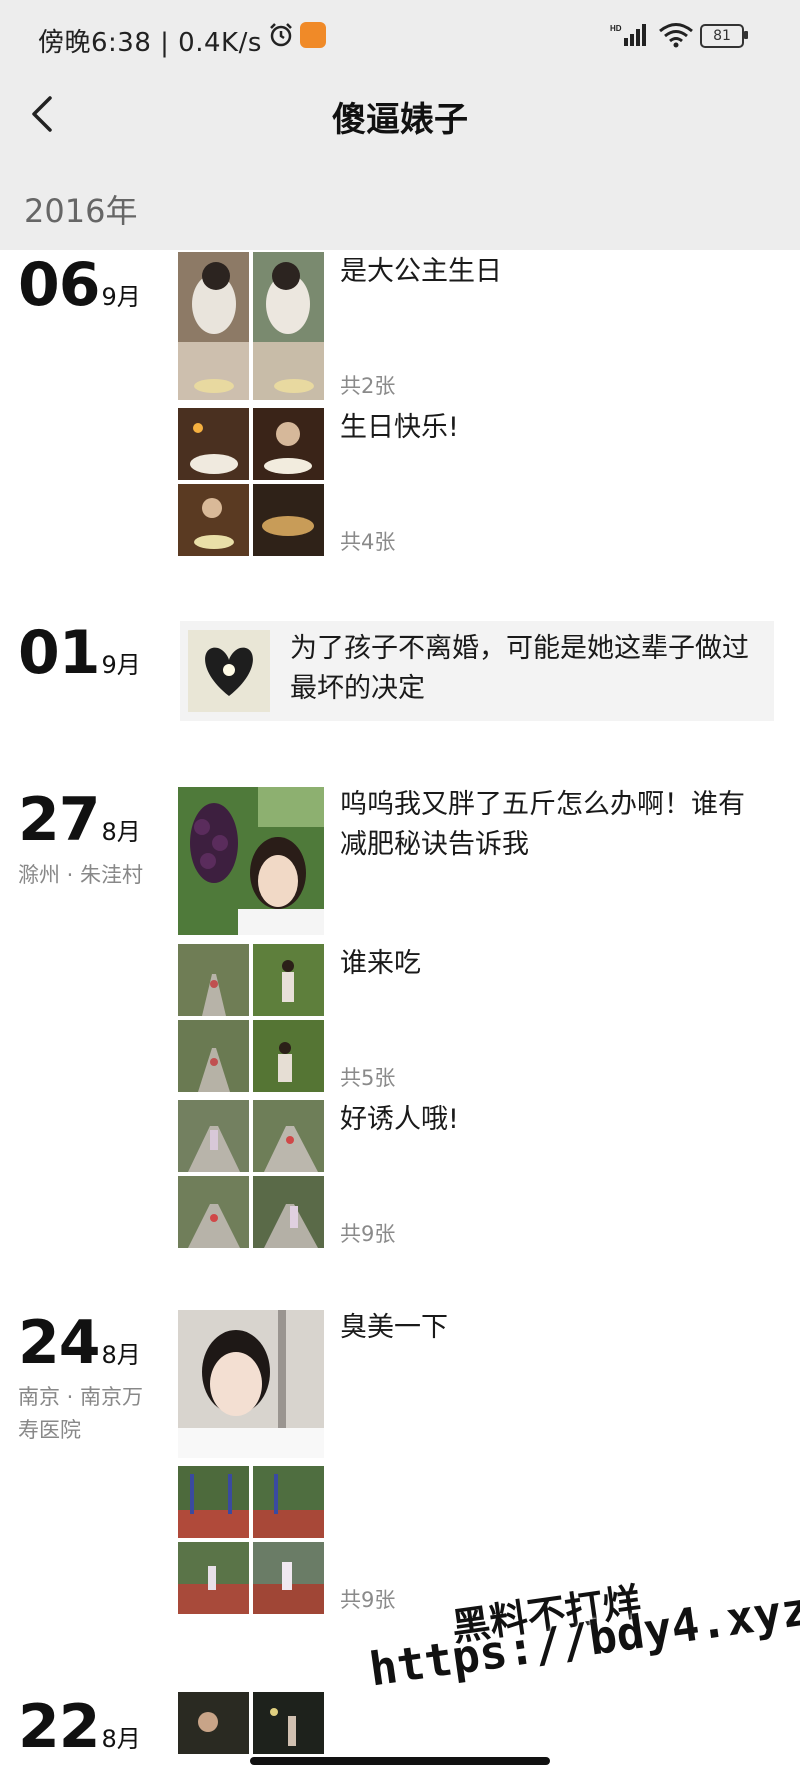  I want to click on app-badge-icon, so click(313, 35).